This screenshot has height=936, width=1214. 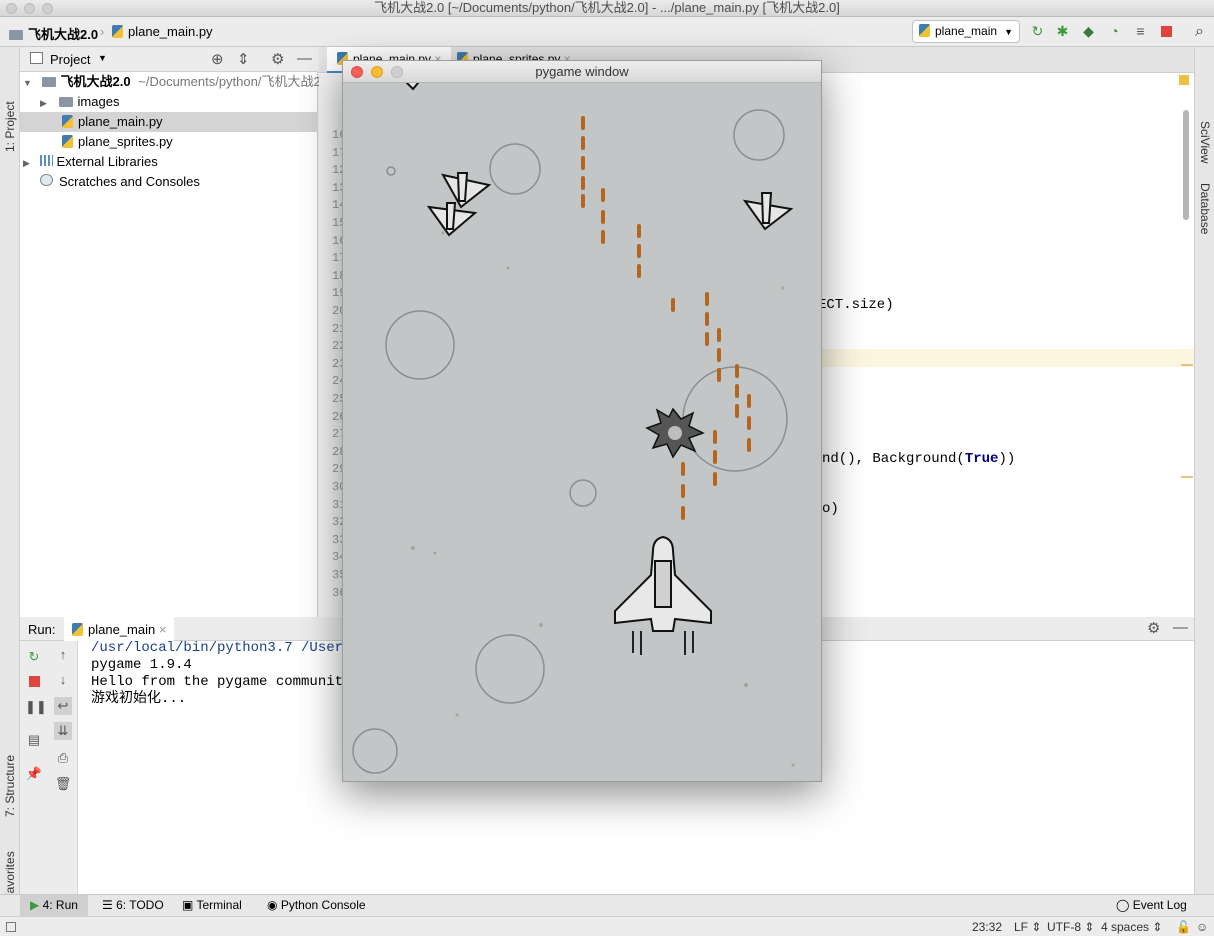 What do you see at coordinates (217, 59) in the screenshot?
I see `locate-icon: ⊕` at bounding box center [217, 59].